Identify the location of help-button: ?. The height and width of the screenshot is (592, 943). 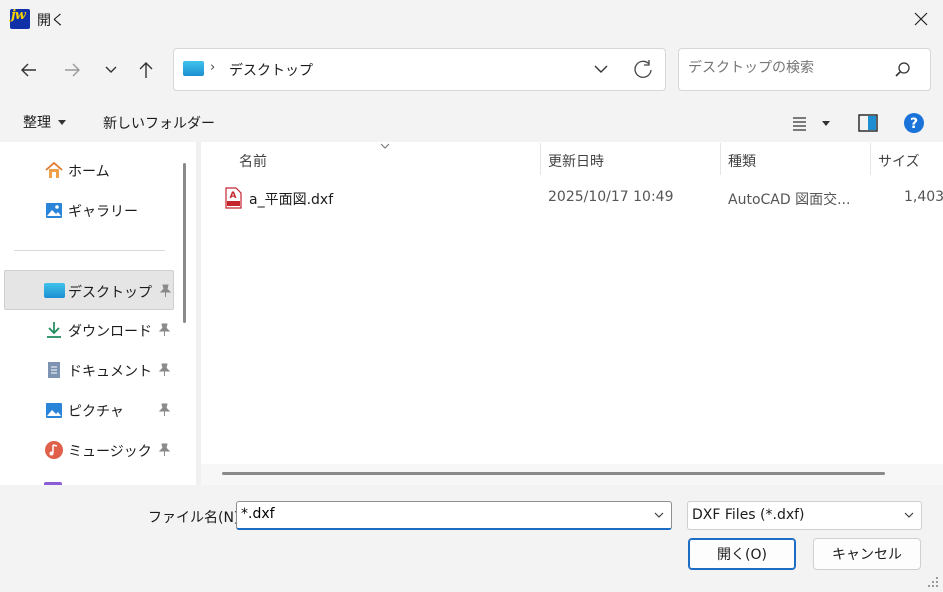
(914, 123).